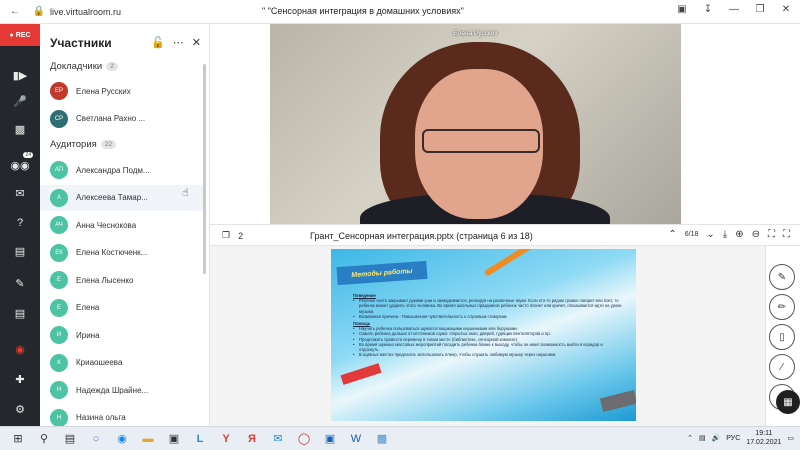 The image size is (800, 450). I want to click on participant-name: Криаошеева, so click(99, 362).